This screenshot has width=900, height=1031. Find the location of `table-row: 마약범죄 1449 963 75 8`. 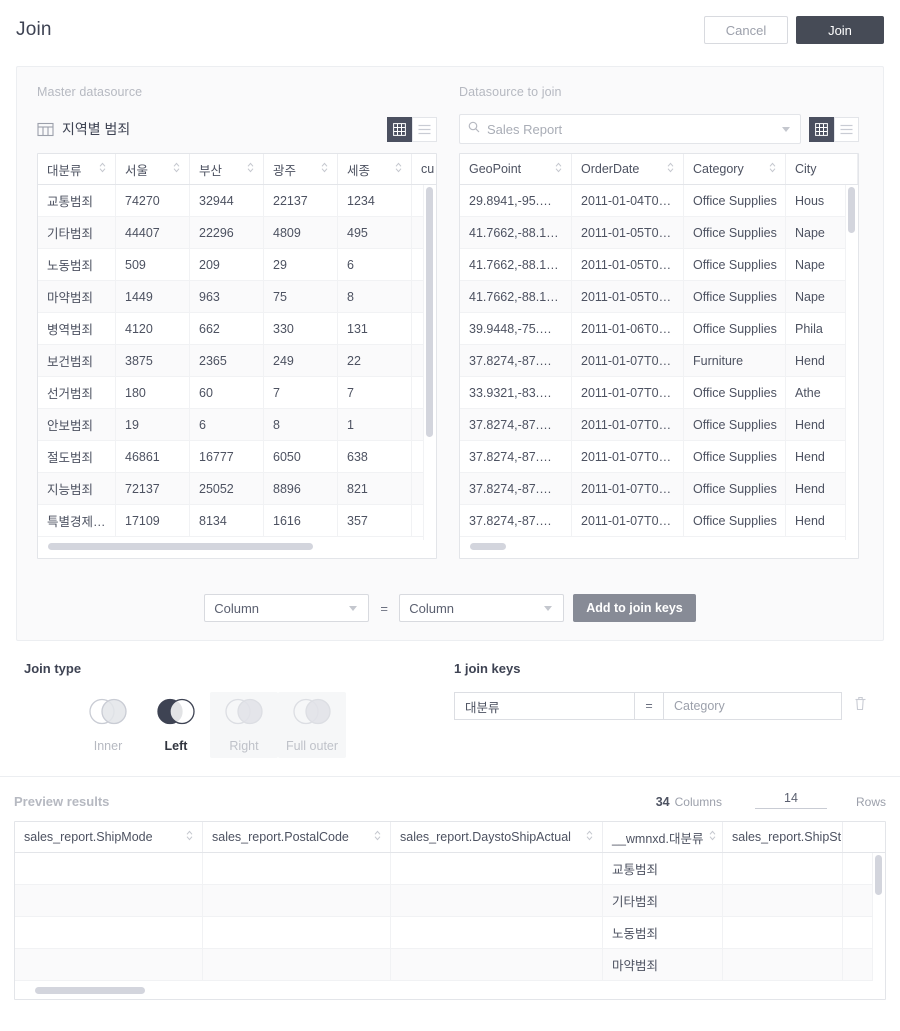

table-row: 마약범죄 1449 963 75 8 is located at coordinates (237, 297).